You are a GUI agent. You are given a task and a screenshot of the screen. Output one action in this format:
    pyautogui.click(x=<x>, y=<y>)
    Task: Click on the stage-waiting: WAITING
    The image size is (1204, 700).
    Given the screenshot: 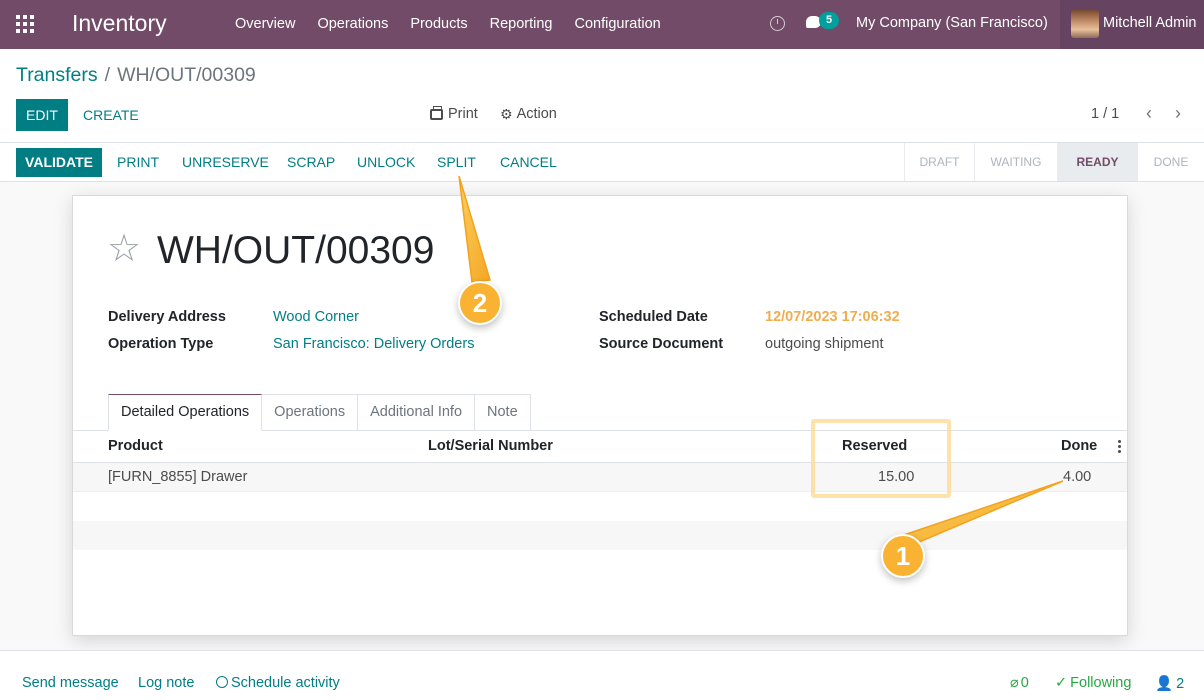 What is the action you would take?
    pyautogui.click(x=1015, y=162)
    